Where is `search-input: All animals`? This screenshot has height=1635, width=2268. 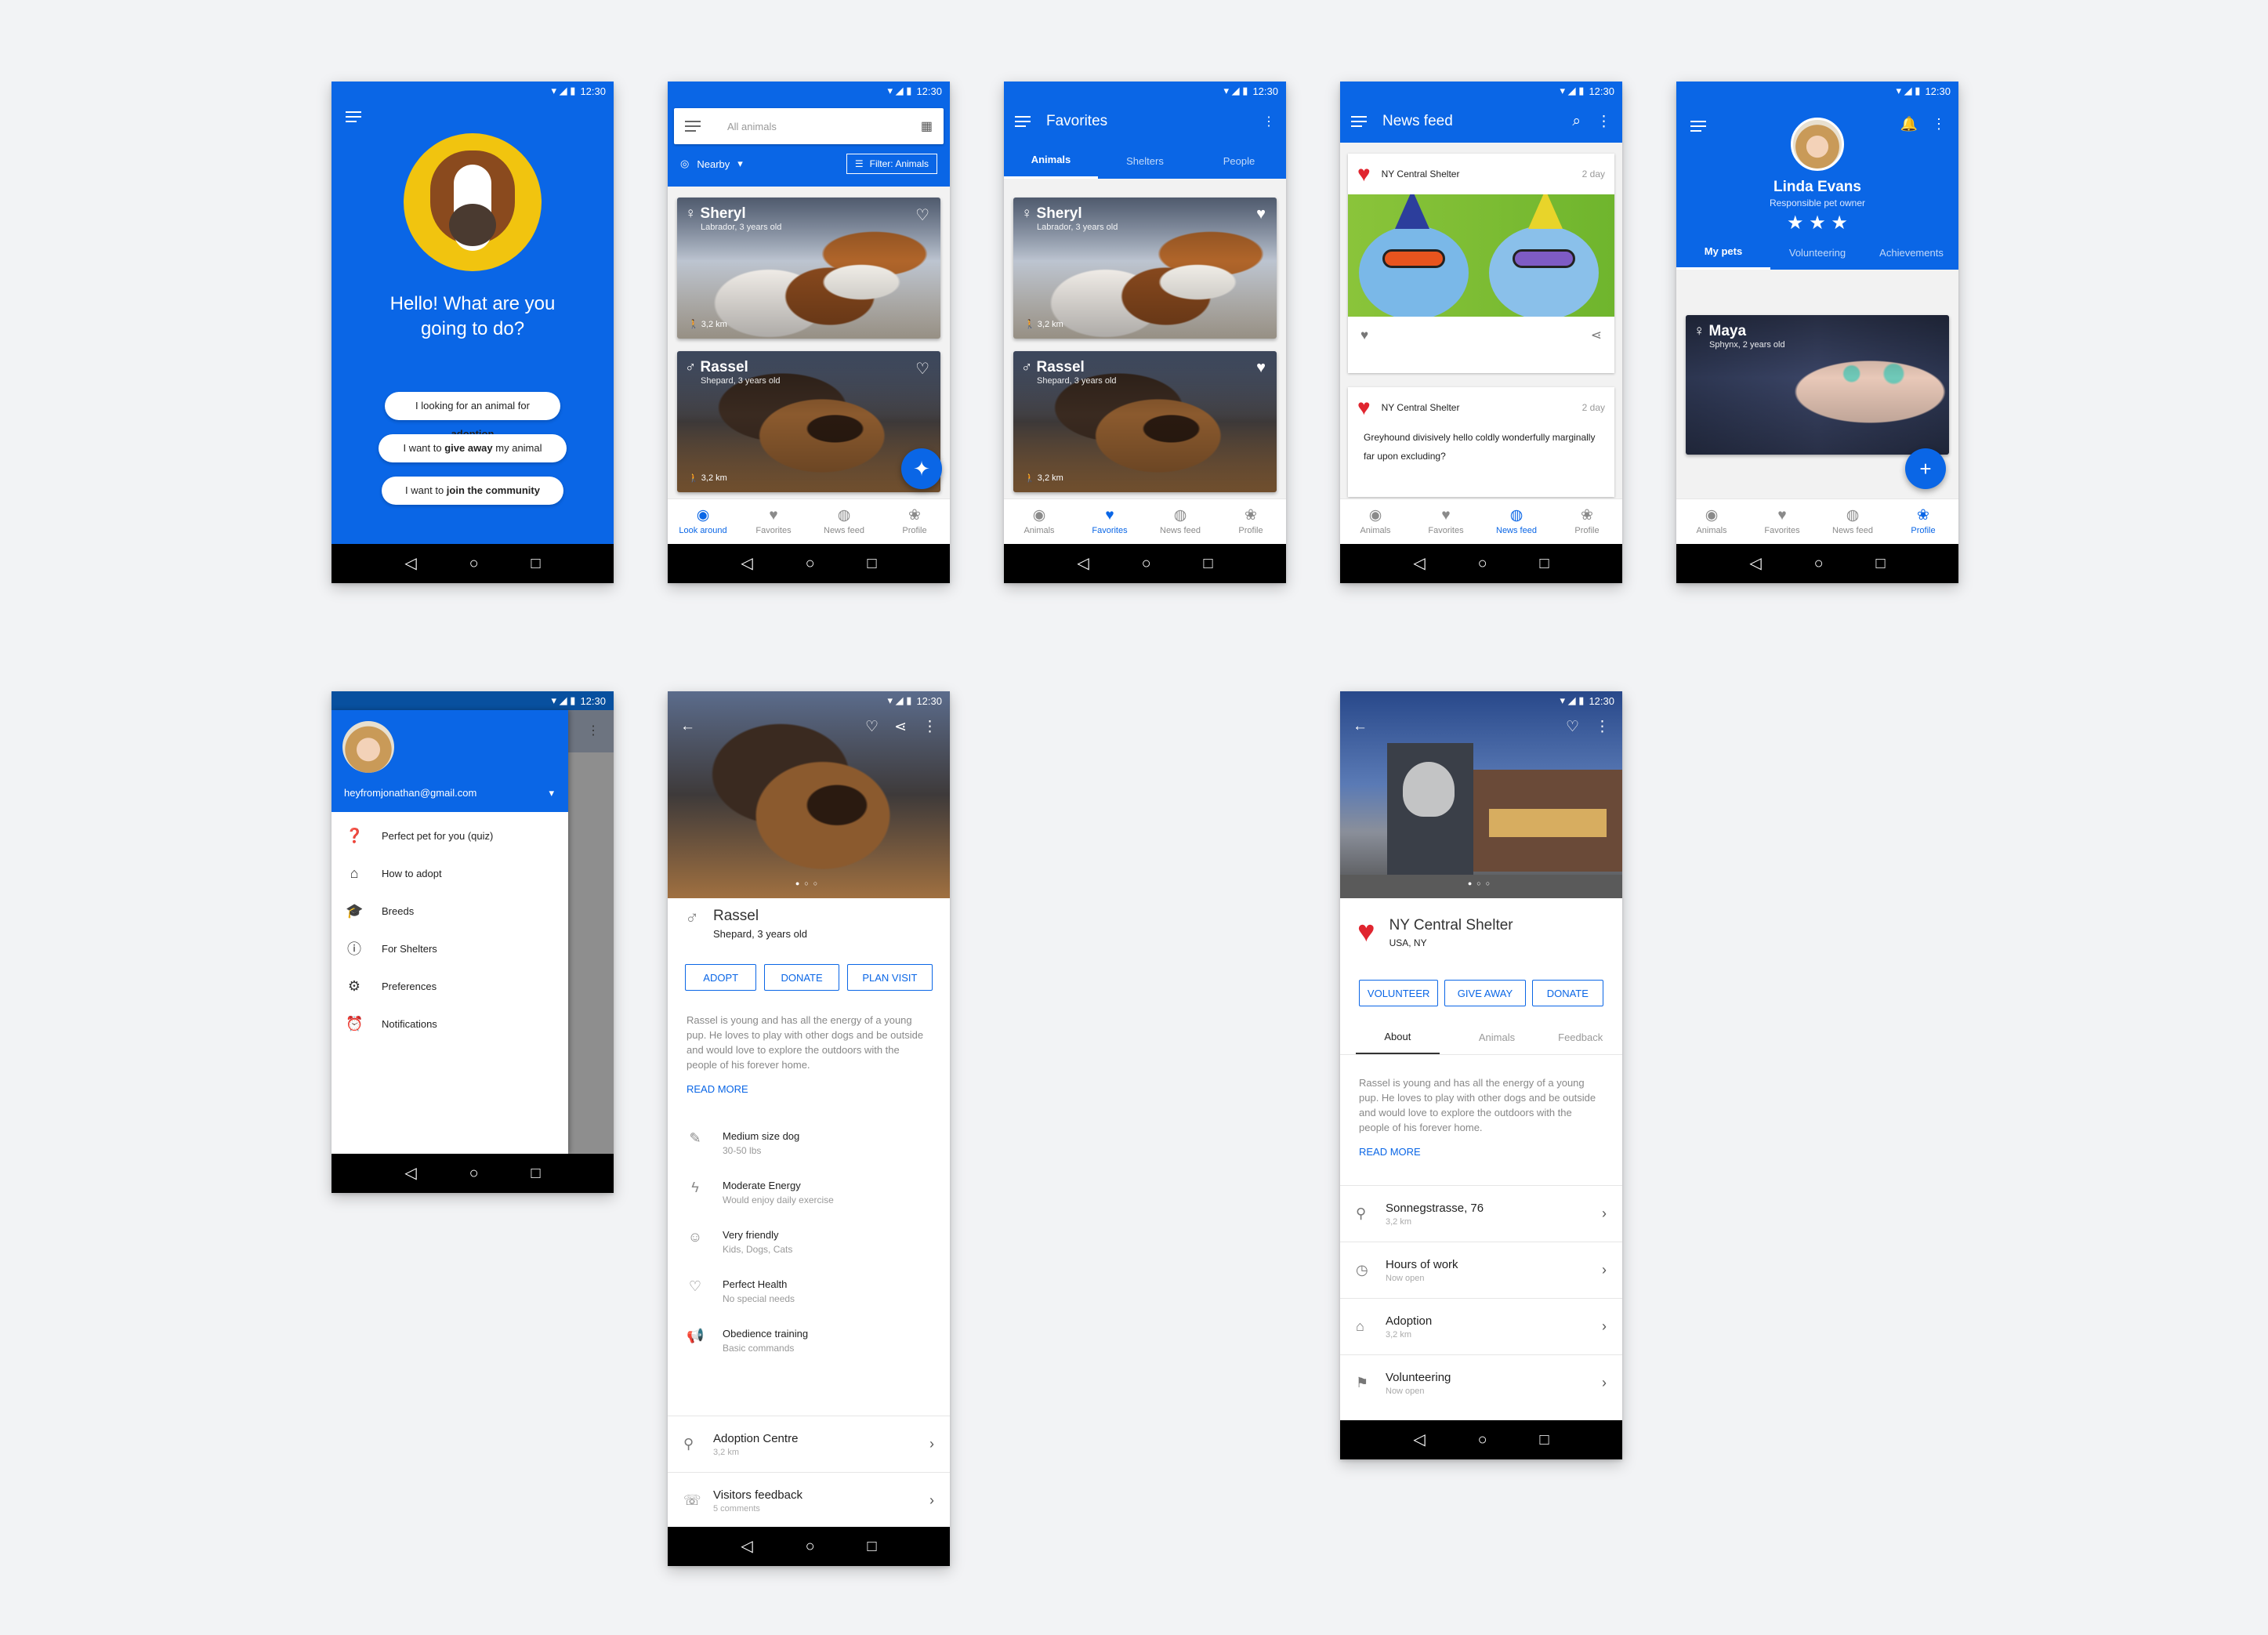
search-input: All animals is located at coordinates (810, 126).